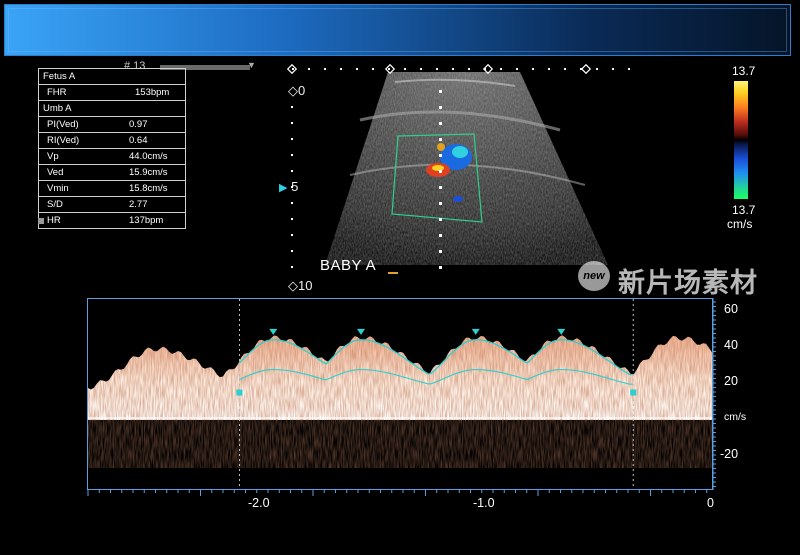  Describe the element at coordinates (729, 454) in the screenshot. I see `y-tick-label: -20` at that location.